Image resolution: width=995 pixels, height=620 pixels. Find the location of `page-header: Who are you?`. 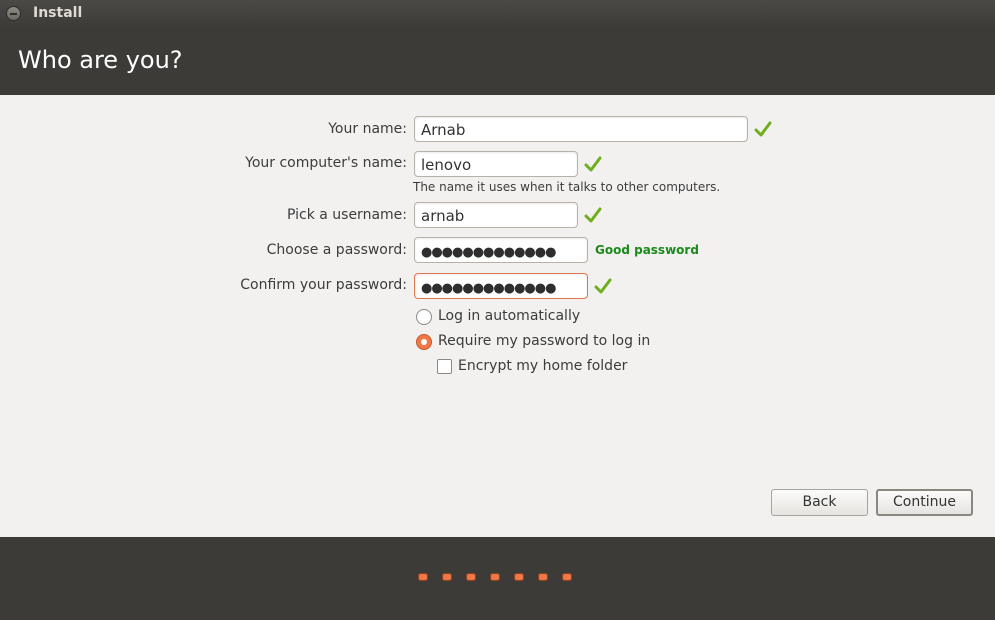

page-header: Who are you? is located at coordinates (497, 61).